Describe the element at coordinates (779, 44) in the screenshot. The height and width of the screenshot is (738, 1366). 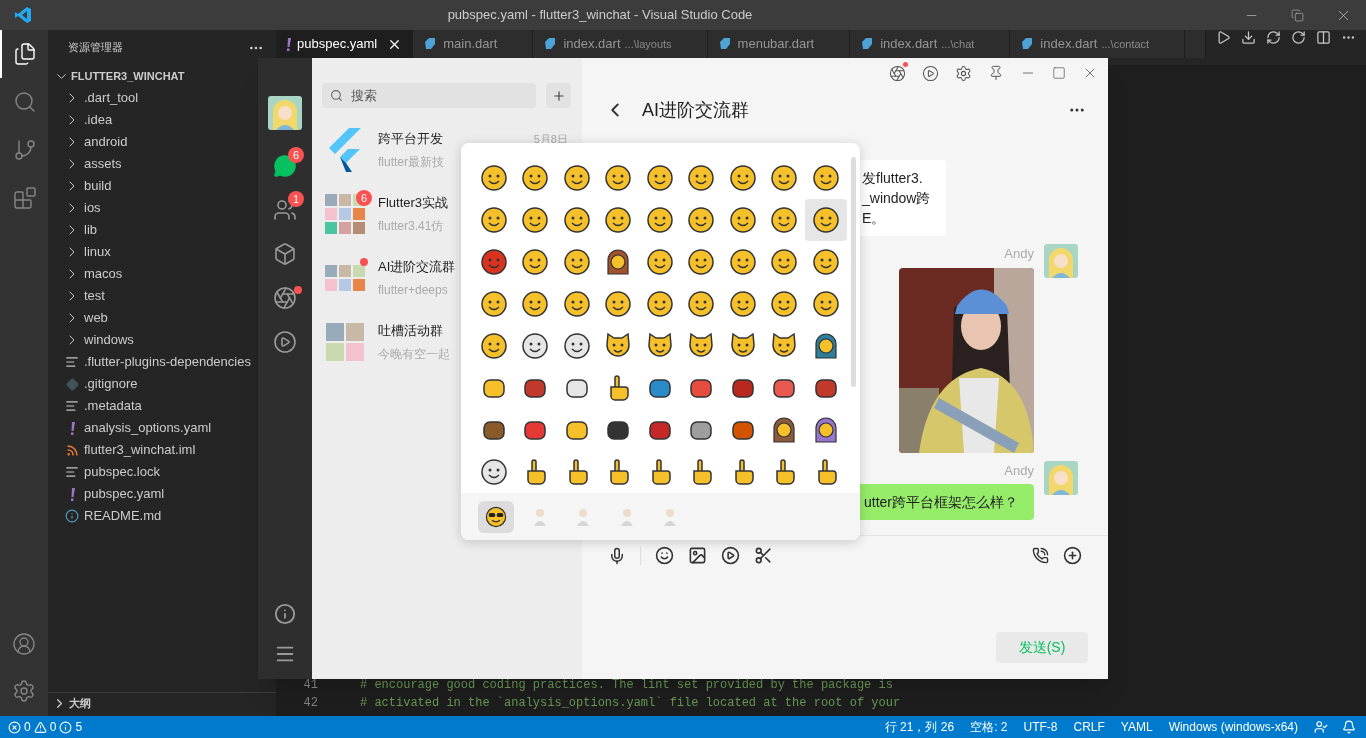
I see `editor-tab: menubar.dart` at that location.